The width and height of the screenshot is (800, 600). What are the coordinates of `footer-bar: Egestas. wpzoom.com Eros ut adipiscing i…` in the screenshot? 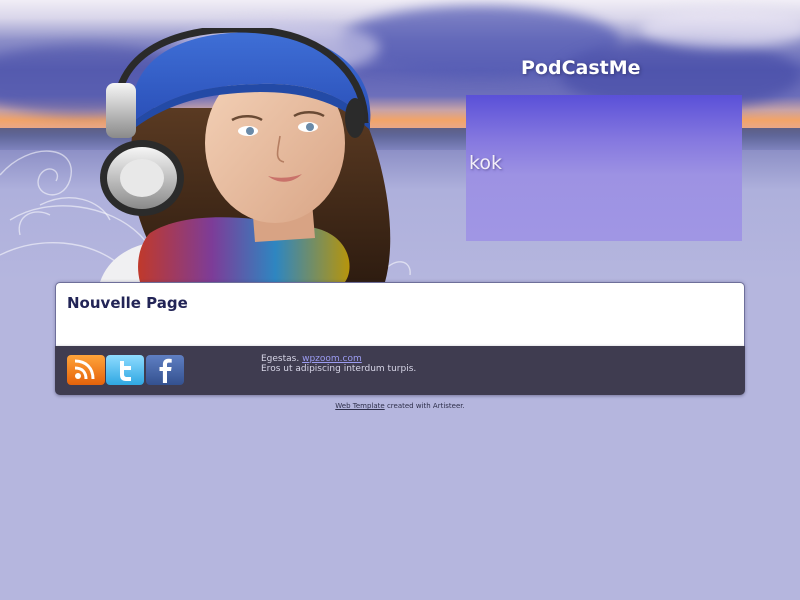 It's located at (400, 370).